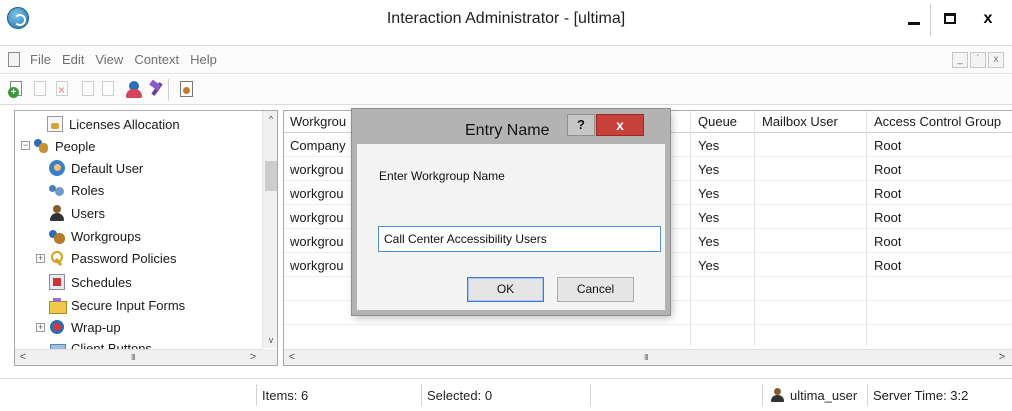 Image resolution: width=1012 pixels, height=411 pixels. Describe the element at coordinates (76, 190) in the screenshot. I see `tree-item-roles: Roles` at that location.